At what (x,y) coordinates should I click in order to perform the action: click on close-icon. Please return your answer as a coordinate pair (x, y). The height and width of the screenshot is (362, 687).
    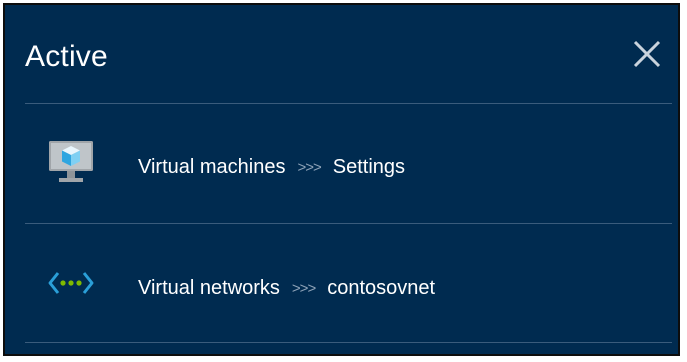
    Looking at the image, I should click on (647, 54).